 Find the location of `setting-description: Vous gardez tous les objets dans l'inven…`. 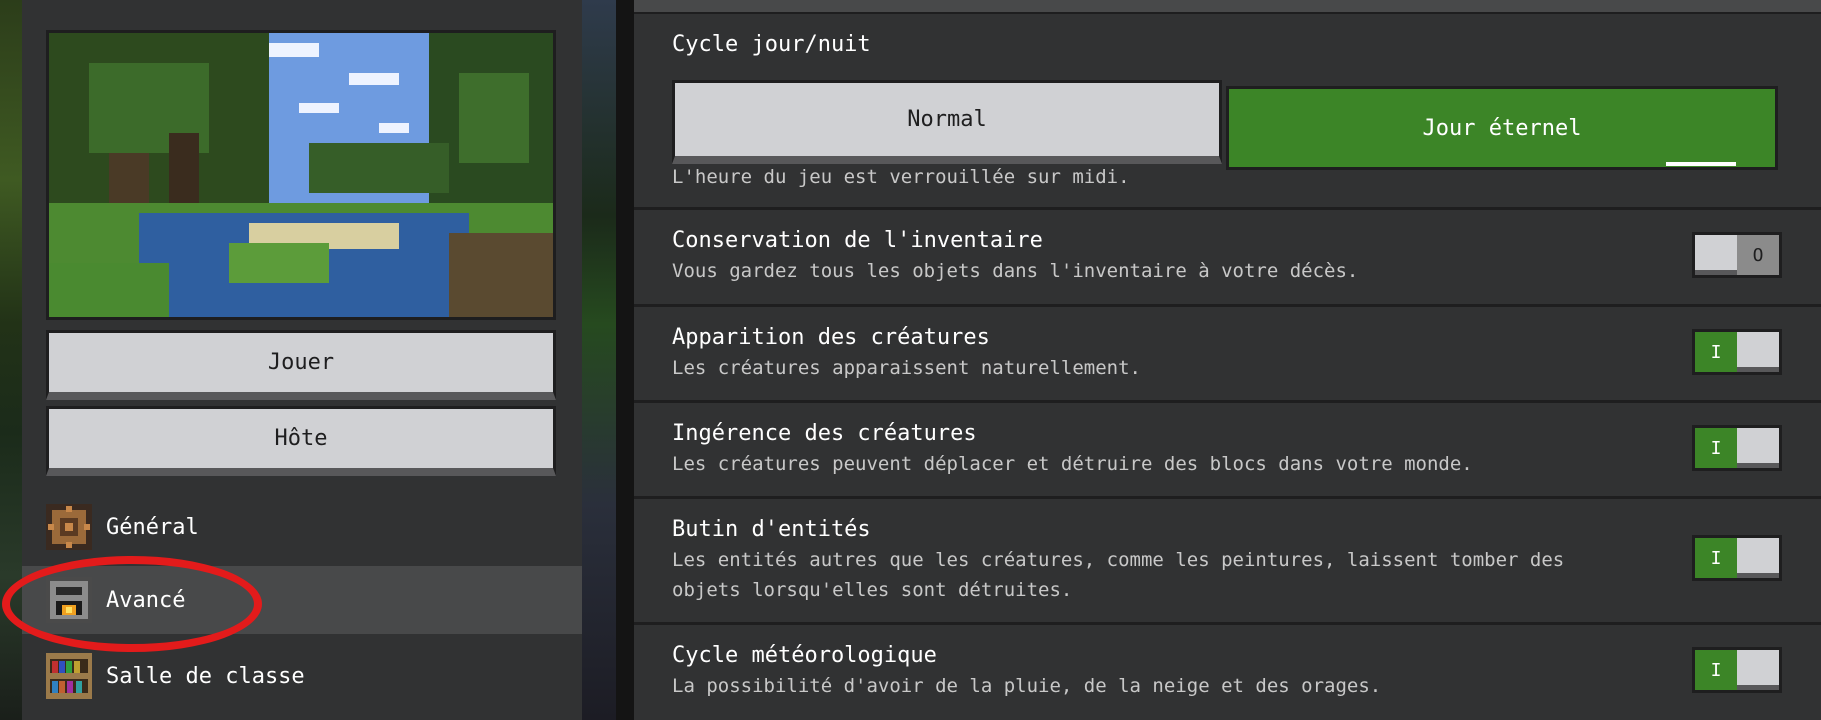

setting-description: Vous gardez tous les objets dans l'inven… is located at coordinates (1015, 271).